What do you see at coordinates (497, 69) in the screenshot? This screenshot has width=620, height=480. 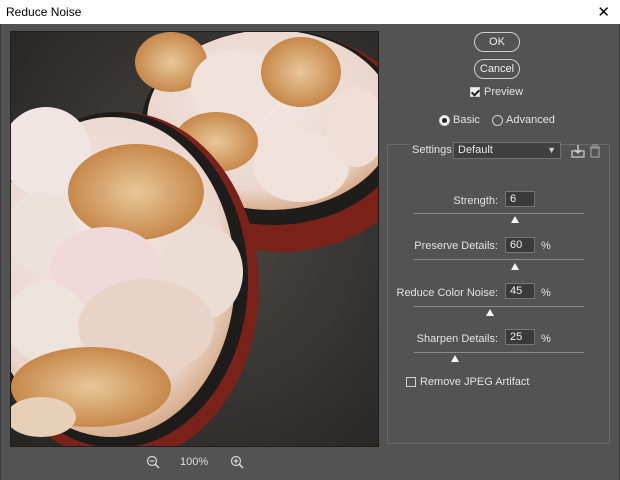 I see `cancel-button: Cancel` at bounding box center [497, 69].